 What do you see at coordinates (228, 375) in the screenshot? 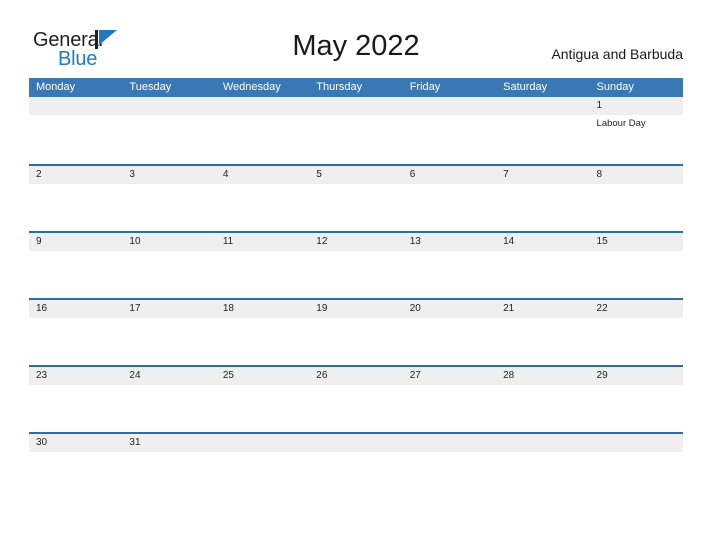
I see `day-number: 25` at bounding box center [228, 375].